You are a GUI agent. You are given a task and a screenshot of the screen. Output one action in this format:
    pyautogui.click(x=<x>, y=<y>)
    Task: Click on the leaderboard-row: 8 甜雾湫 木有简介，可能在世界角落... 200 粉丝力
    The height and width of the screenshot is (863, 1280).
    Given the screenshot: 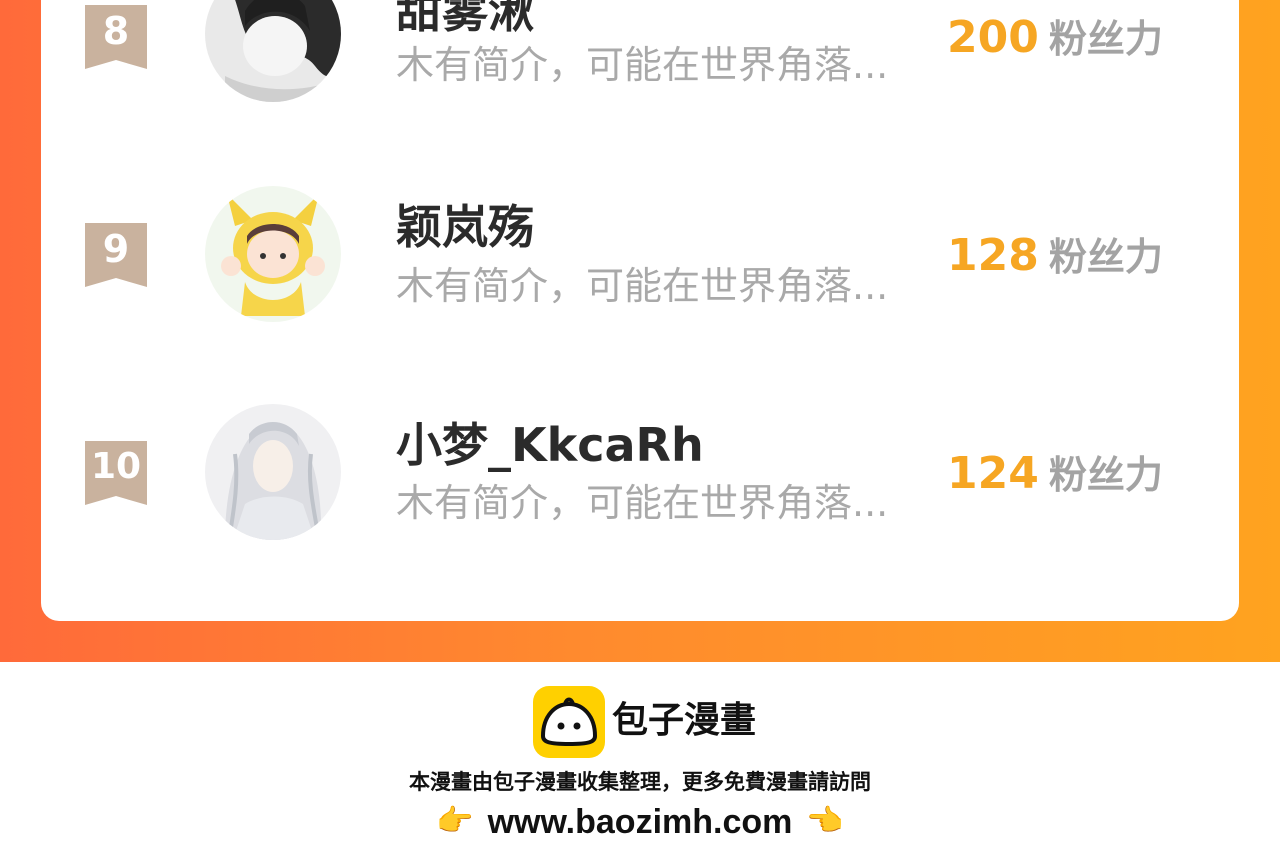 What is the action you would take?
    pyautogui.click(x=640, y=57)
    